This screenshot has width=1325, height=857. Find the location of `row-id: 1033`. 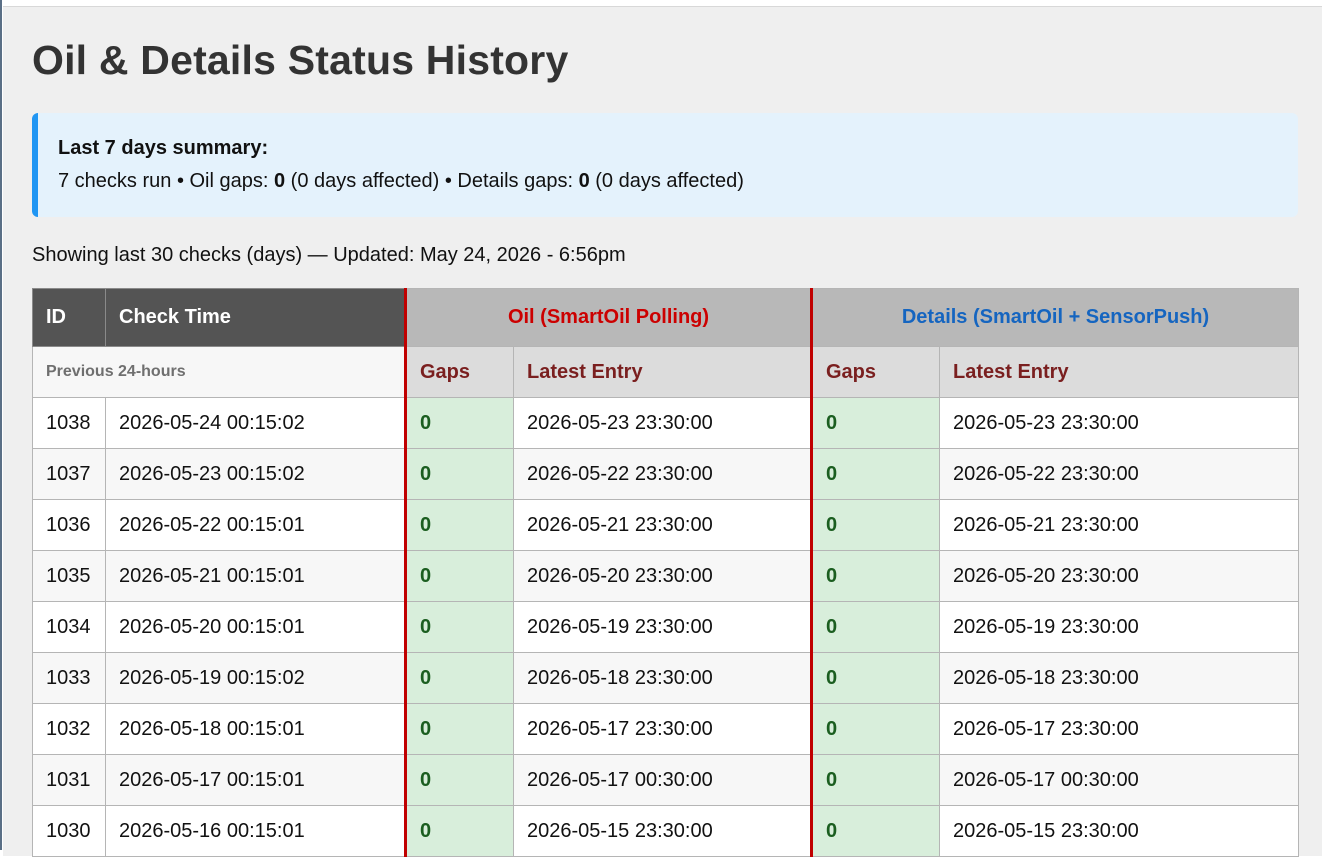

row-id: 1033 is located at coordinates (69, 678).